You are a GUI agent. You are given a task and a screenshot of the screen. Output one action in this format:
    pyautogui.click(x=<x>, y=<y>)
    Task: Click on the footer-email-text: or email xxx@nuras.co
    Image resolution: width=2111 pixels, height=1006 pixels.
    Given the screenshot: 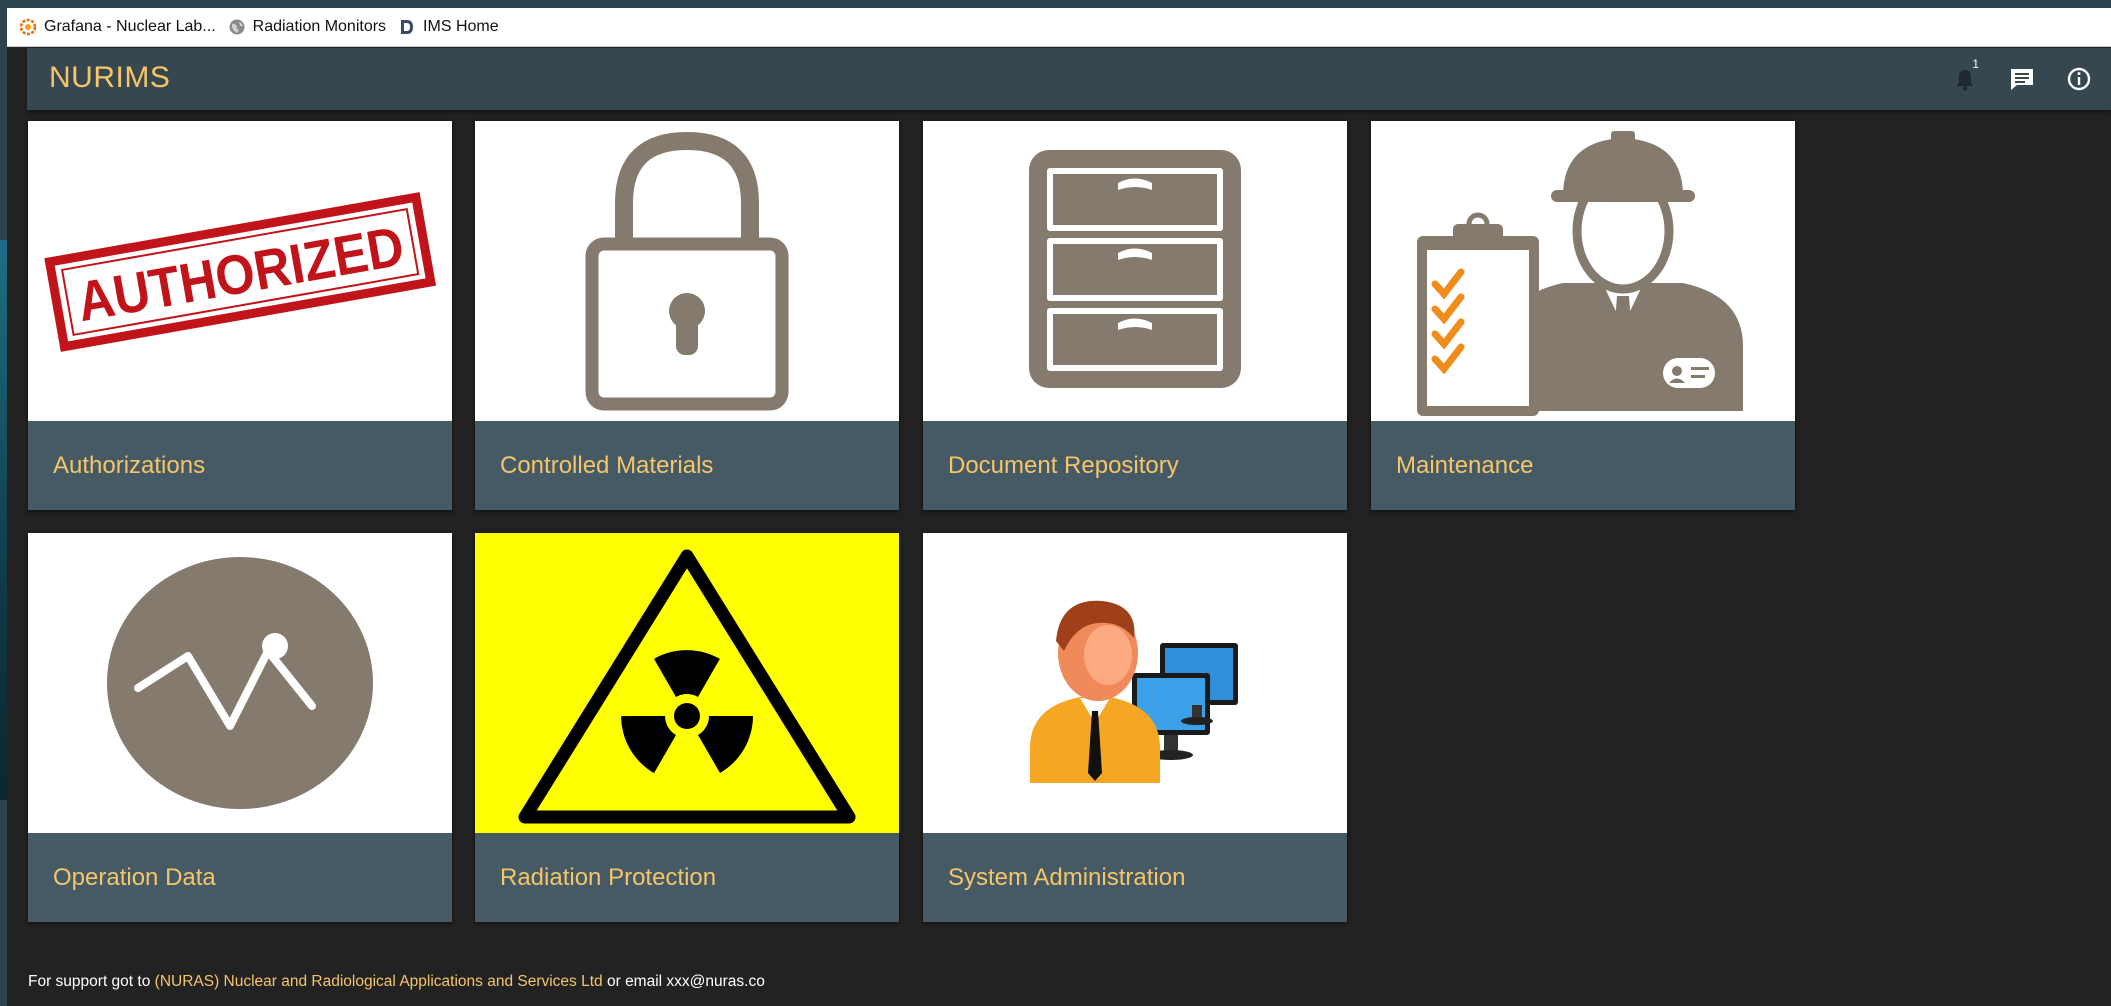 What is the action you would take?
    pyautogui.click(x=683, y=981)
    